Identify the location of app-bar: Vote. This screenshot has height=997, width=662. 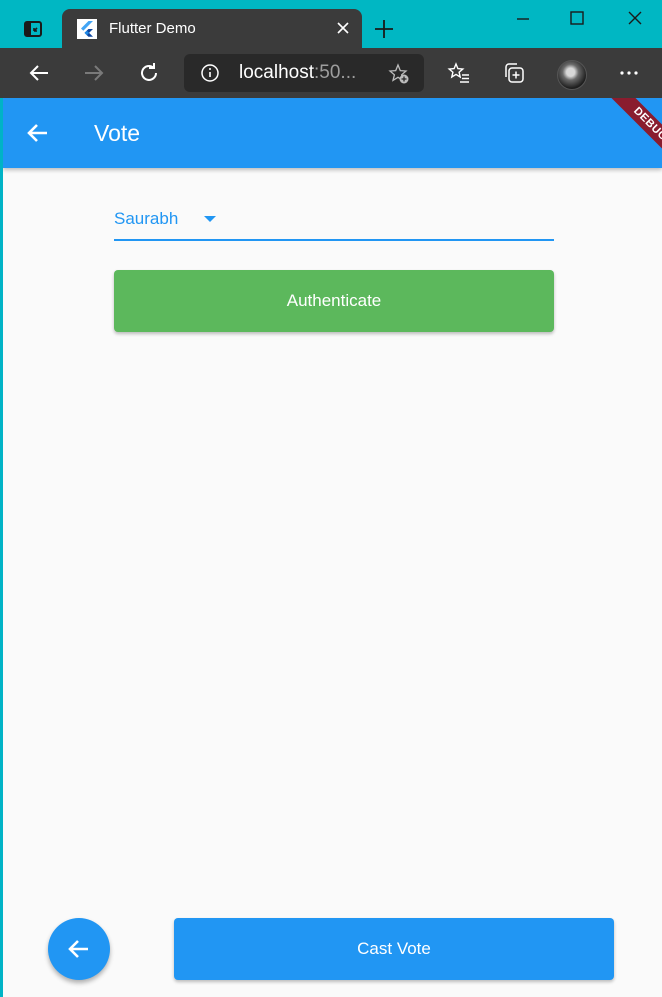
(332, 133).